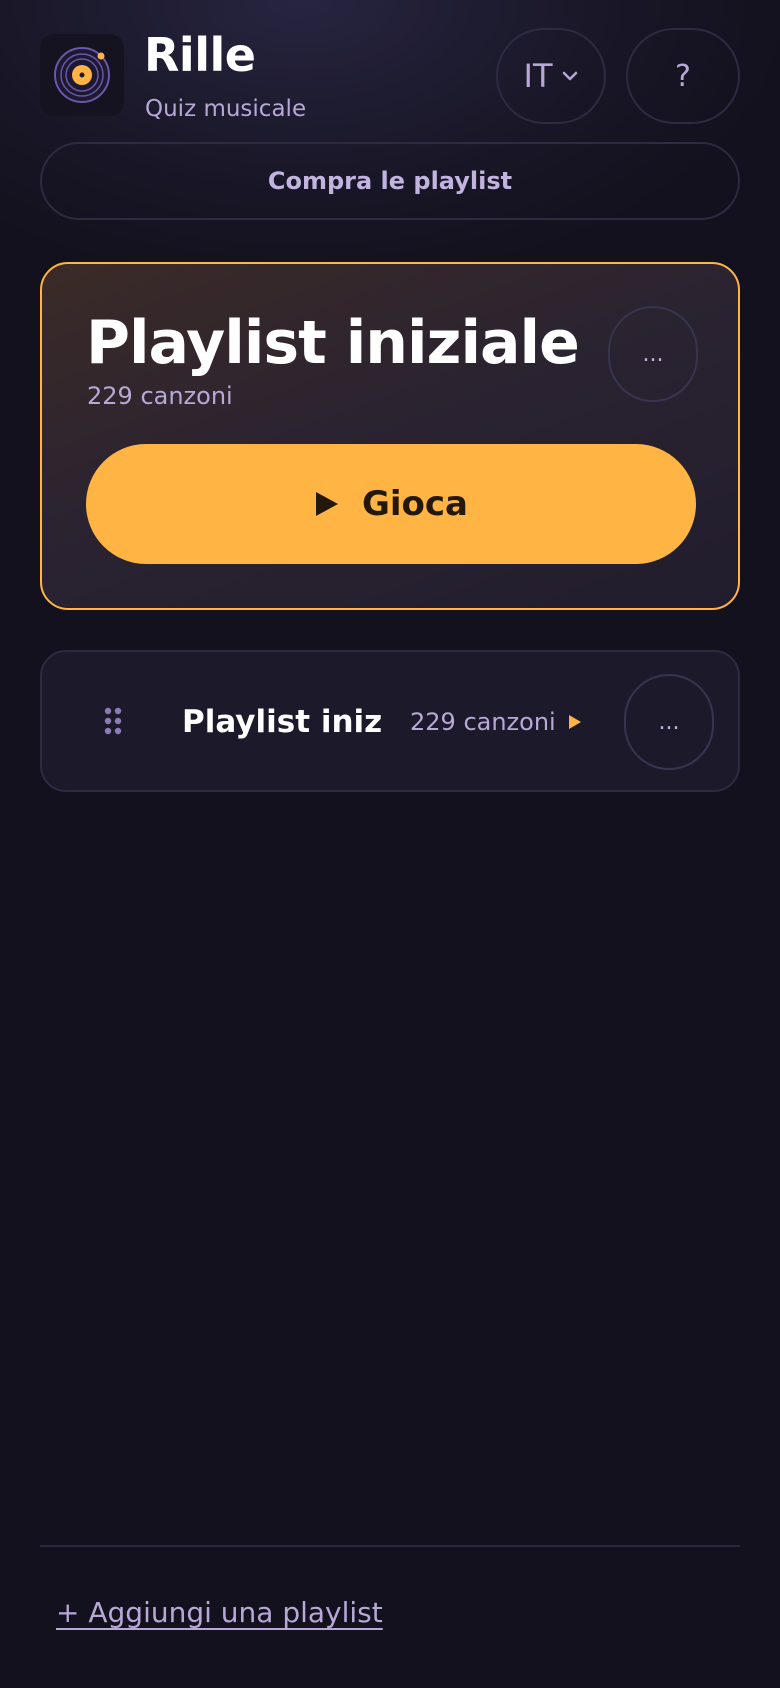  I want to click on help-button: ?, so click(683, 76).